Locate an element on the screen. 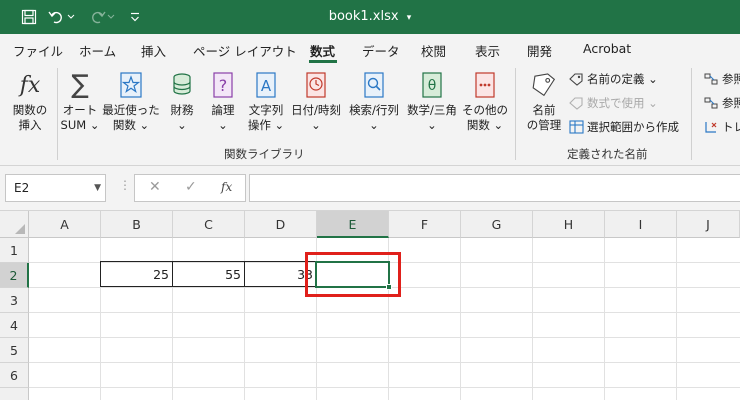  title-bar: book1.xlsx ▾ is located at coordinates (370, 17).